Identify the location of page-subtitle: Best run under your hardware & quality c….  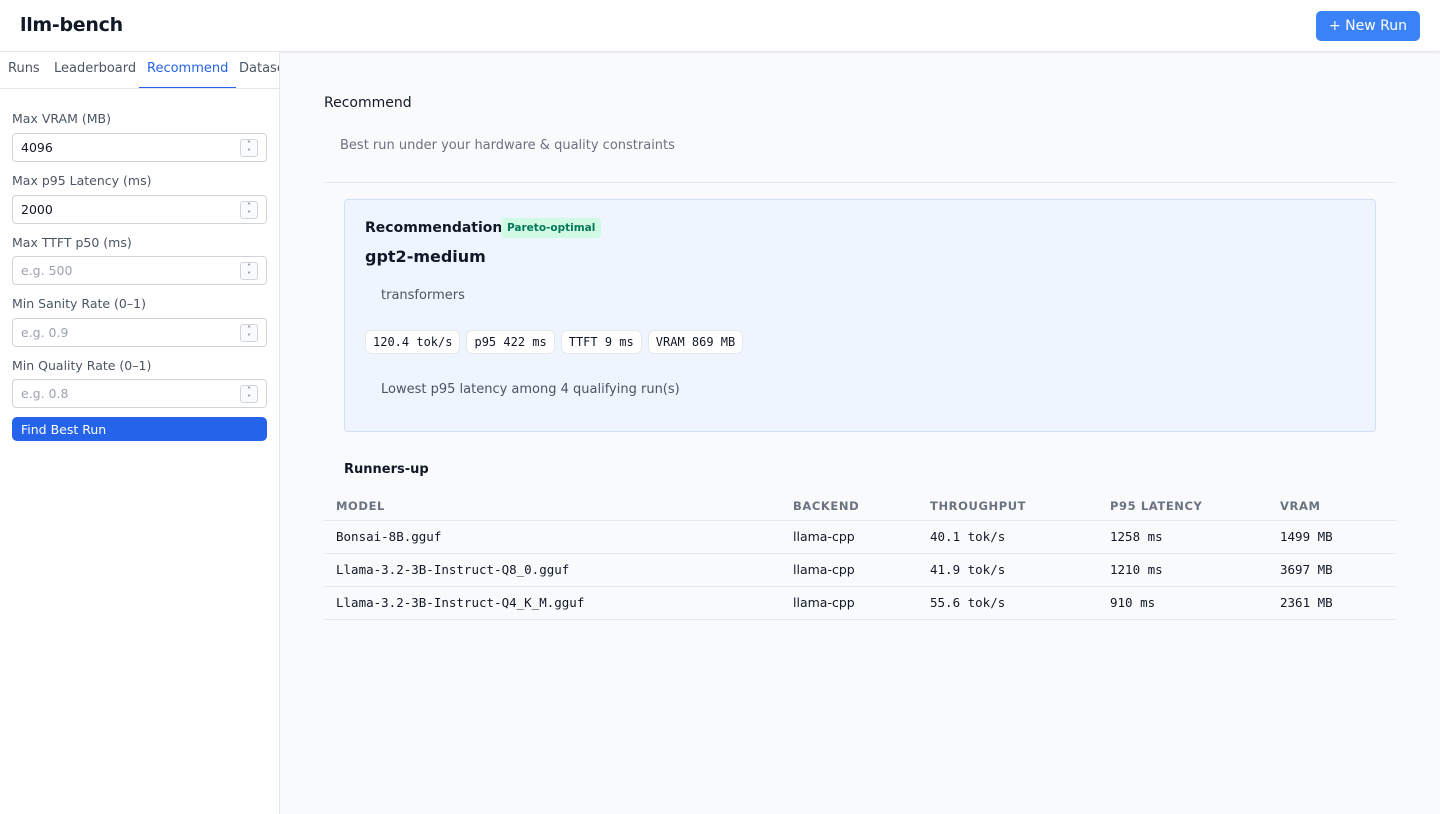
(507, 145).